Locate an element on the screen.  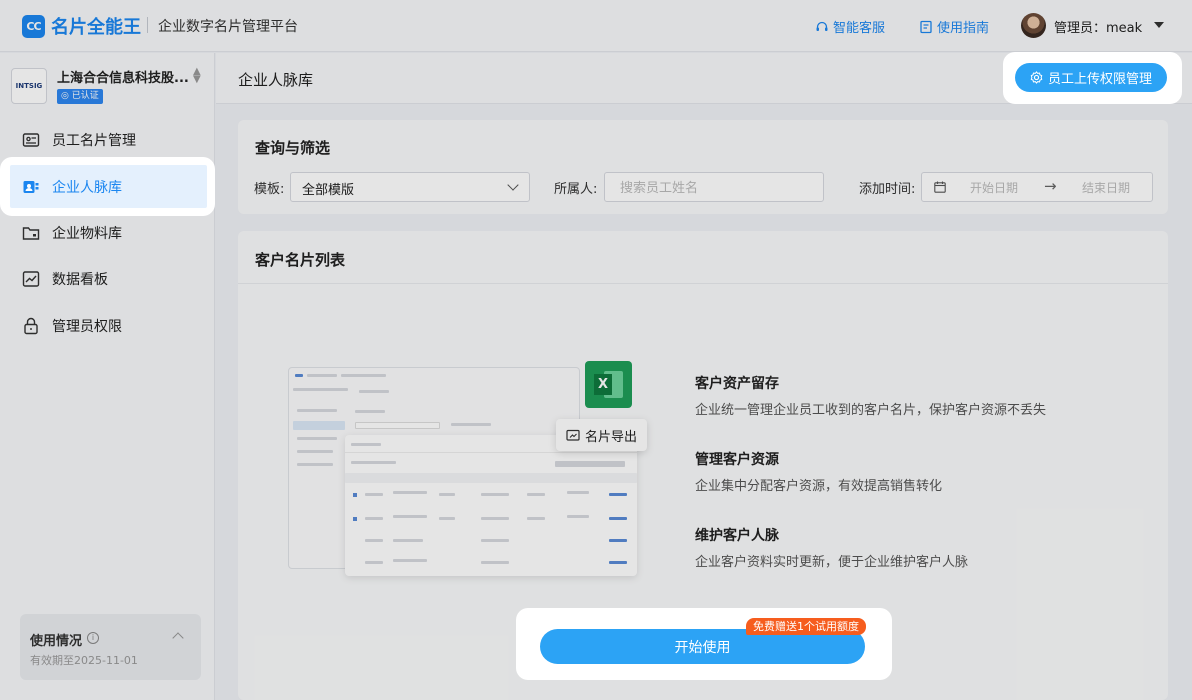
chart-icon is located at coordinates (31, 279).